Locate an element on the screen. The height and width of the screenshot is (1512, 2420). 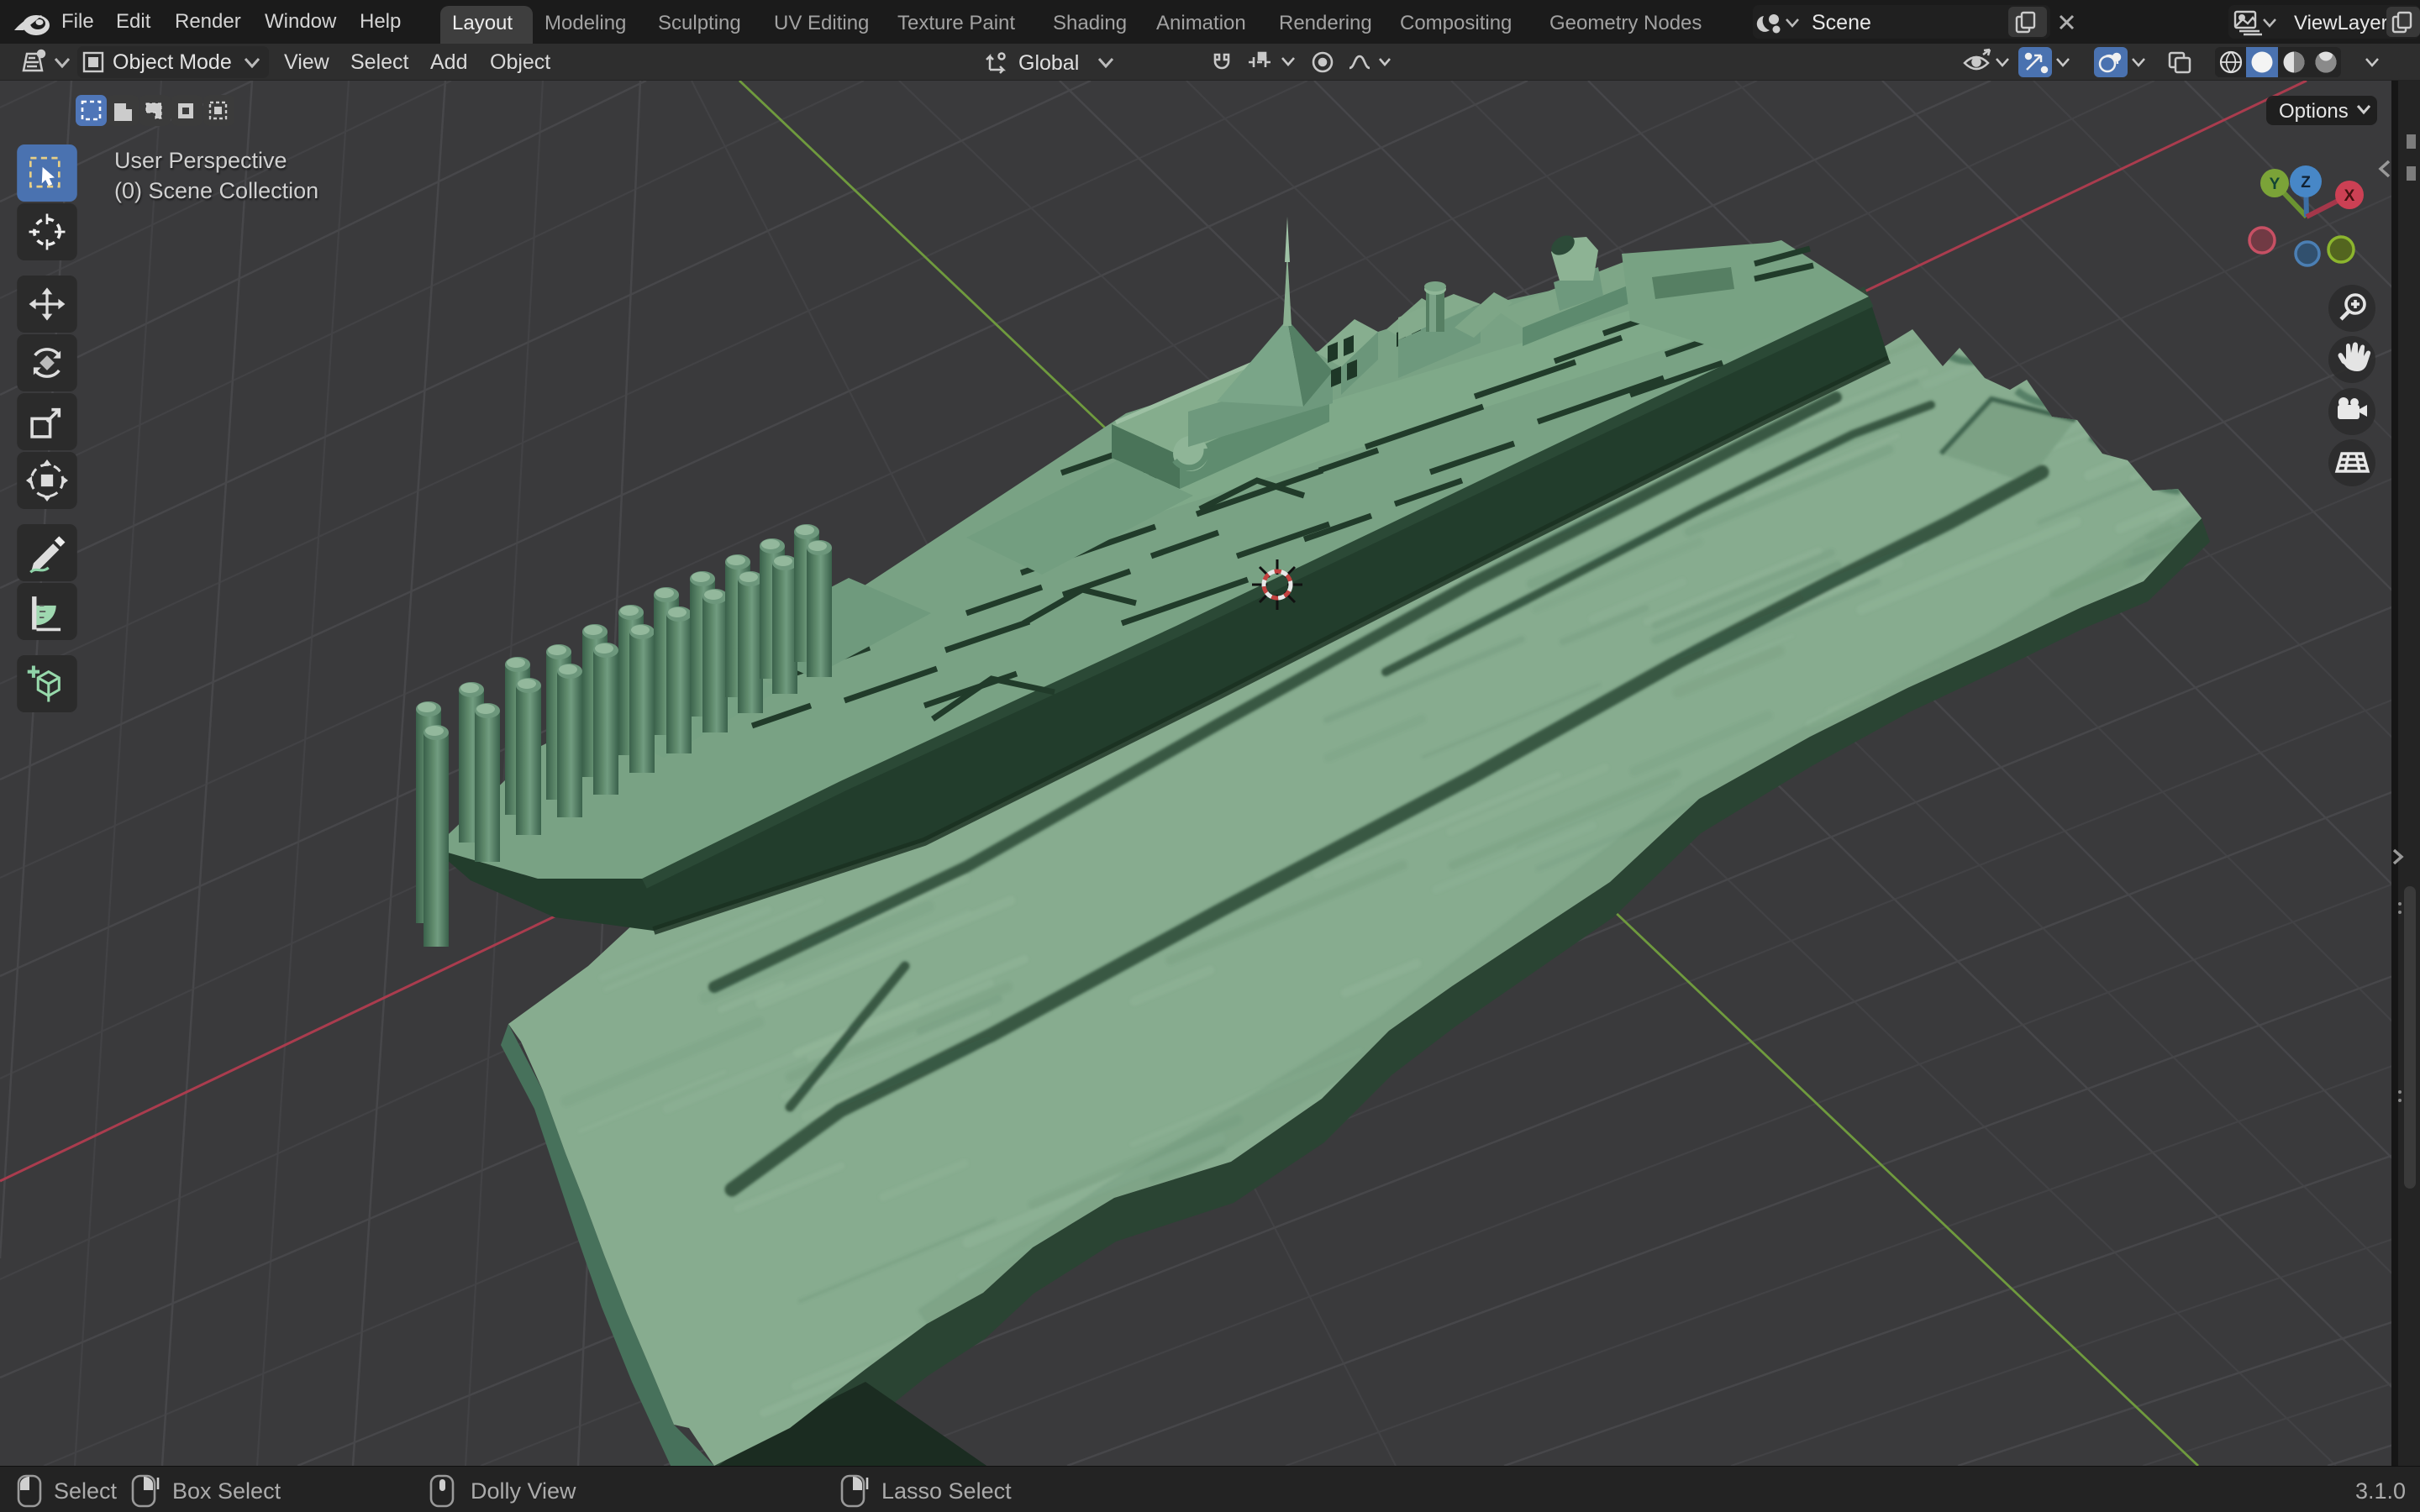
svg-text: Scene is located at coordinates (1842, 22).